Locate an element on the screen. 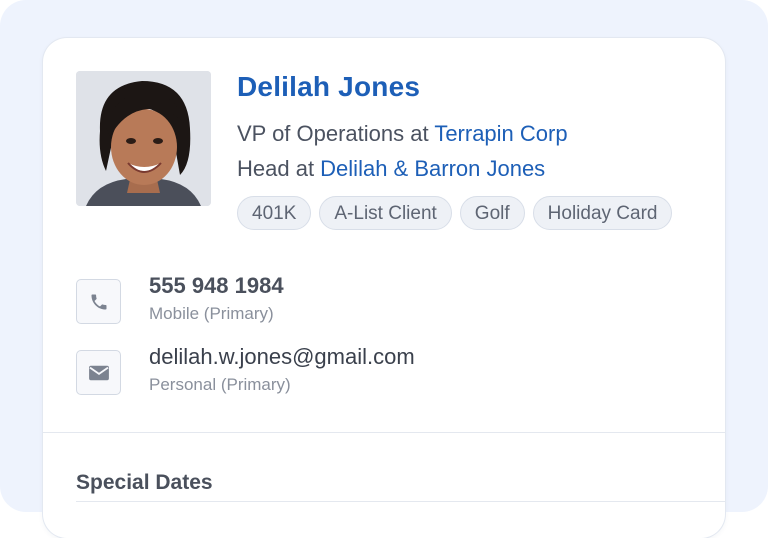 Image resolution: width=768 pixels, height=538 pixels. organization-link: Delilah & Barron Jones is located at coordinates (432, 168).